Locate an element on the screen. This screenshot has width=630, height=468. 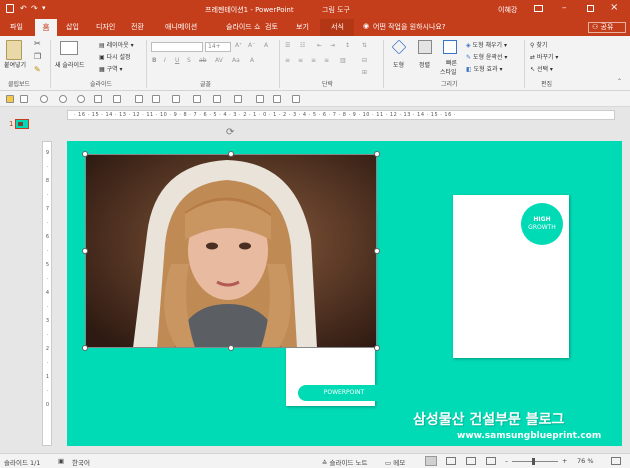
char-spacing-icon: AV is located at coordinates (219, 60).